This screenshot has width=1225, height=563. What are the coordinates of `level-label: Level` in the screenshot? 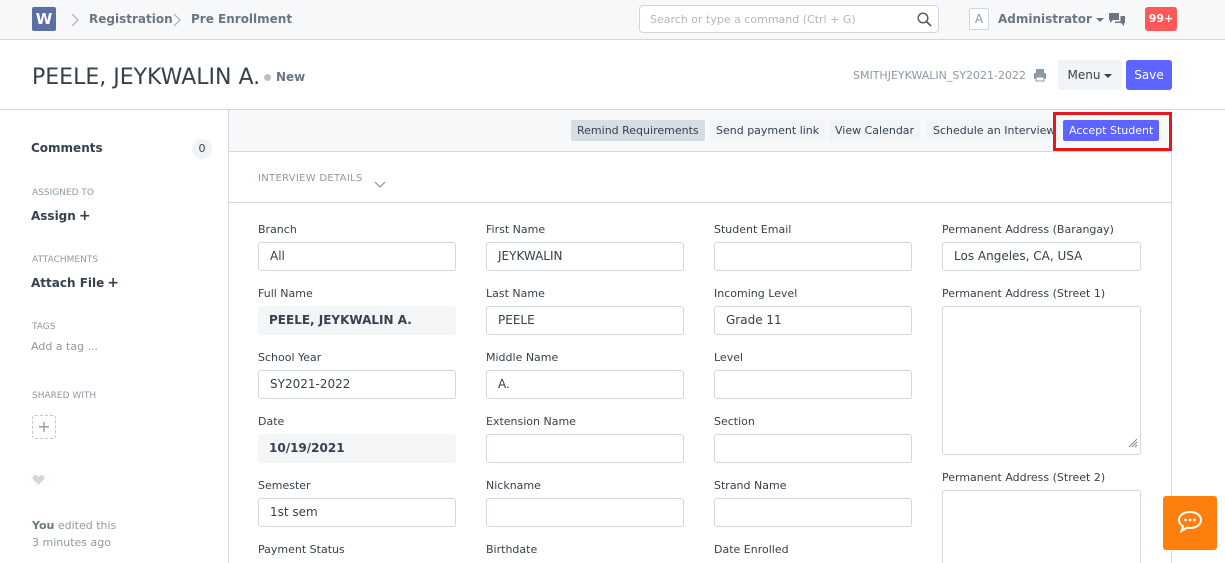 It's located at (729, 357).